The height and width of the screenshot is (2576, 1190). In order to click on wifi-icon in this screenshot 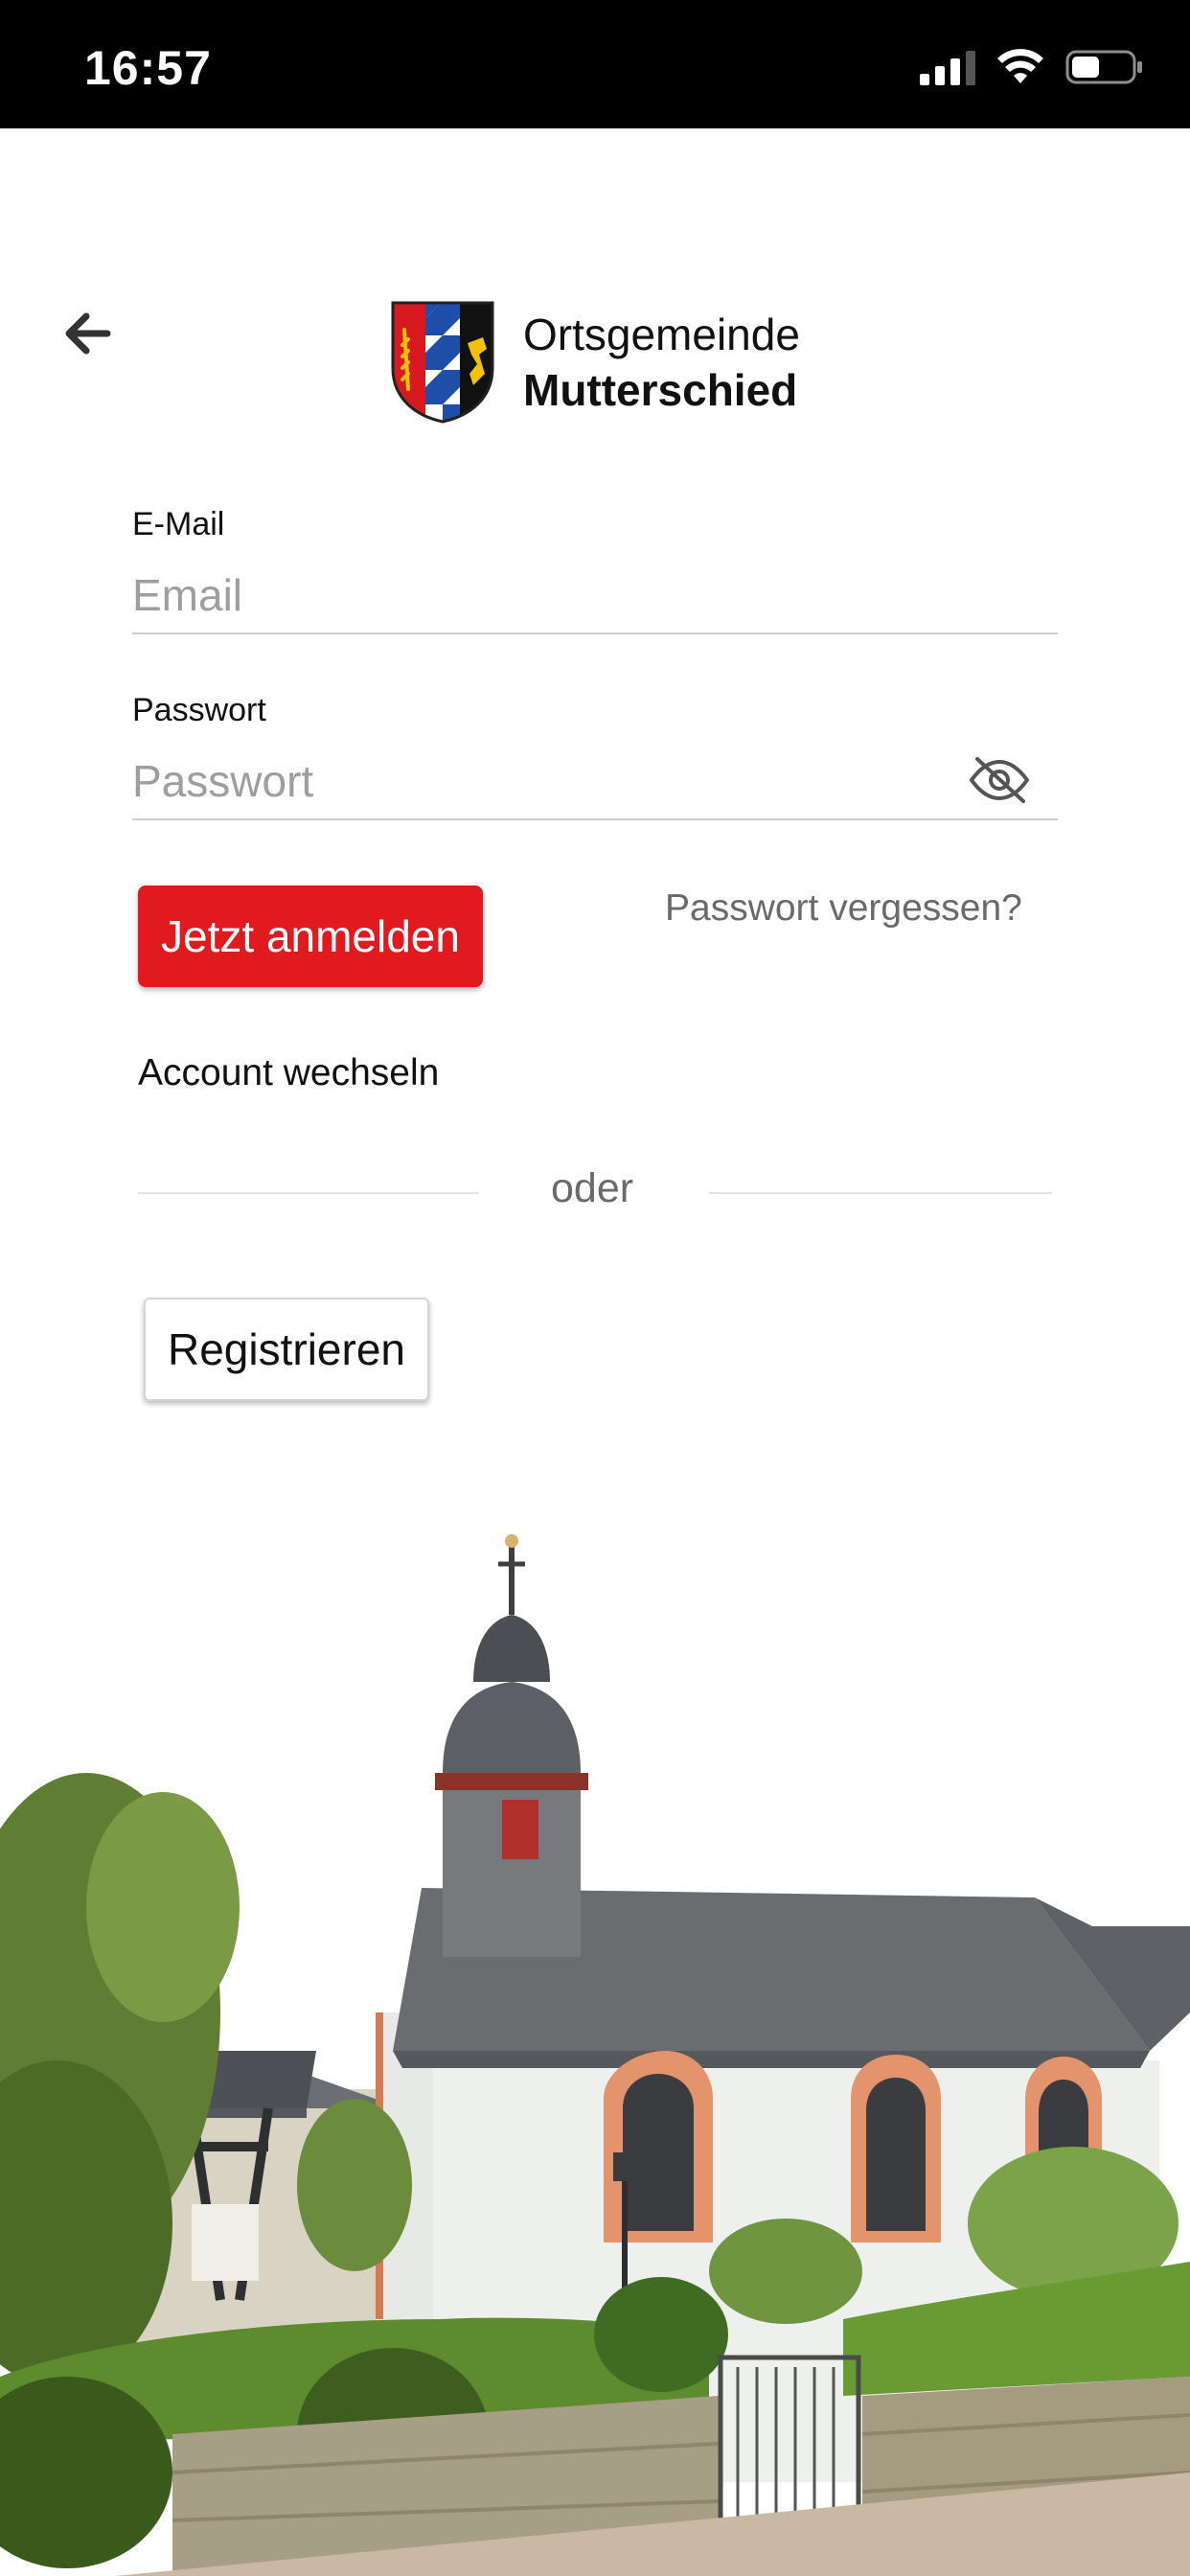, I will do `click(1020, 66)`.